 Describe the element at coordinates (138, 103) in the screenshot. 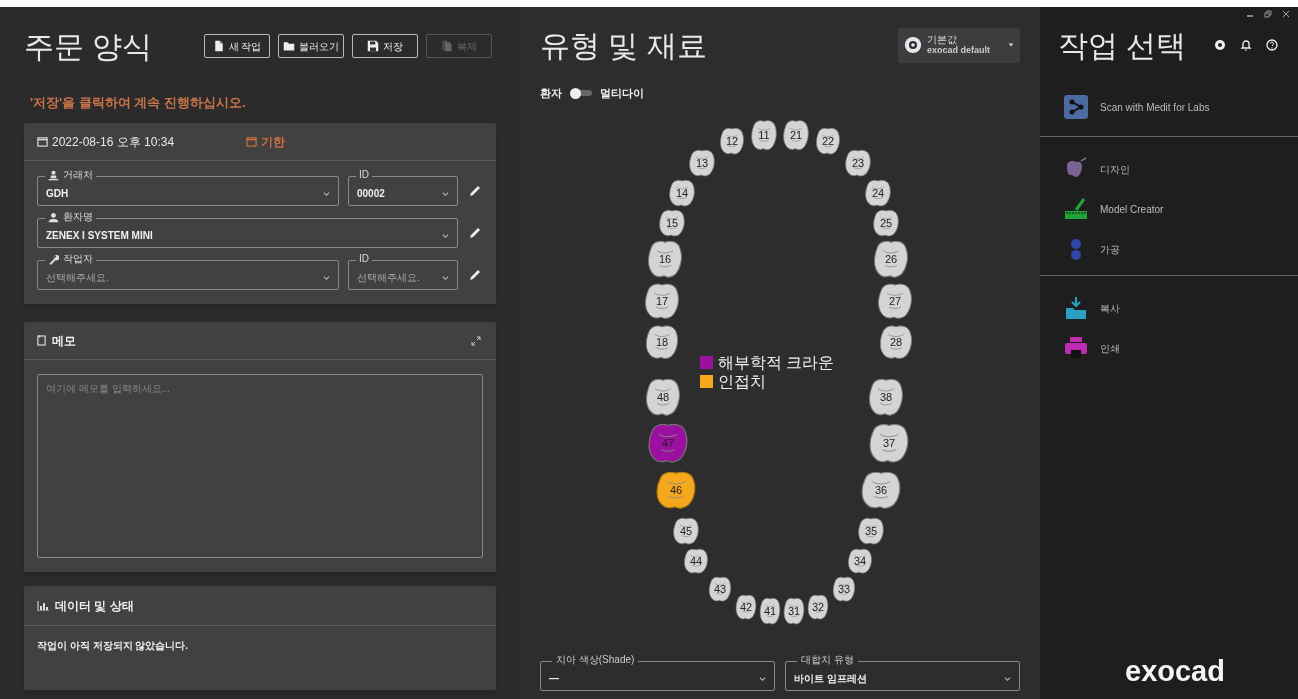

I see `notice-text: '저장'을 클릭하여 계속 진행하십시오.` at that location.